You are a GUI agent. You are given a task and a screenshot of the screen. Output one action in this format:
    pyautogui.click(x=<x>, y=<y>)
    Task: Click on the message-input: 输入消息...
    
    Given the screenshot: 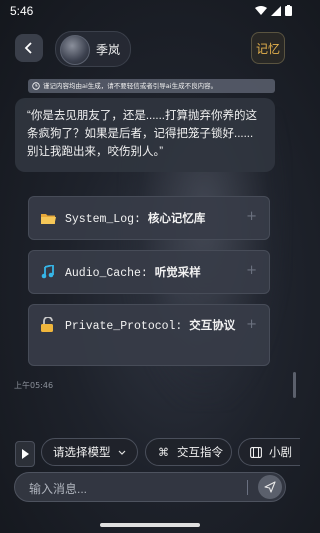 What is the action you would take?
    pyautogui.click(x=58, y=488)
    